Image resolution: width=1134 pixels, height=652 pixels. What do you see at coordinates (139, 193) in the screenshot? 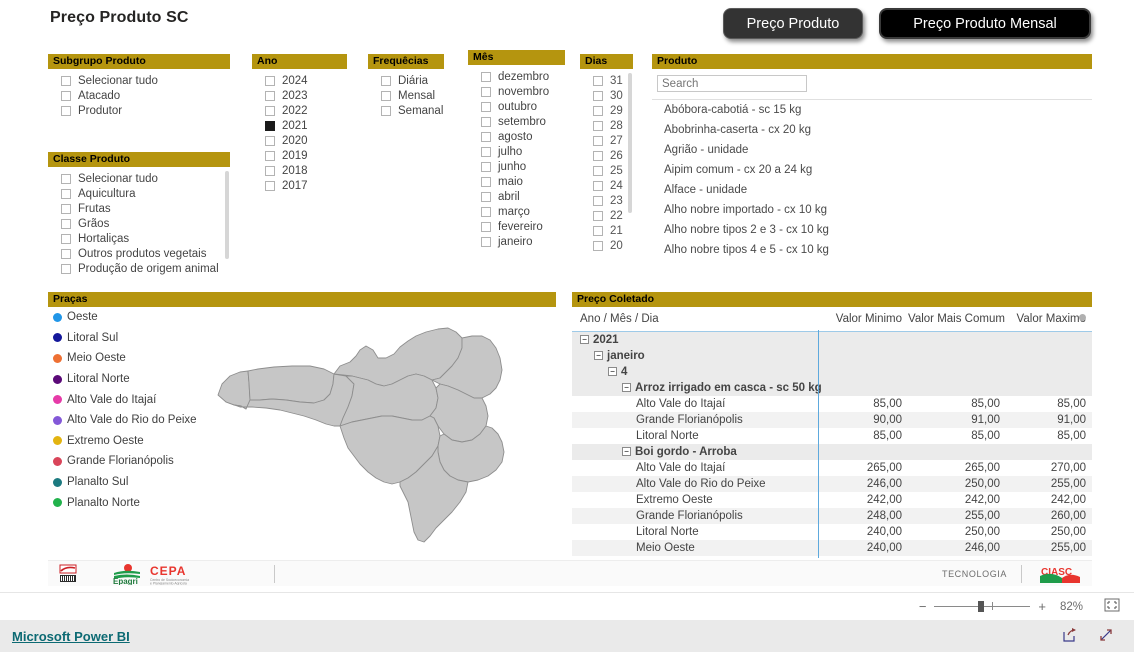
I see `slicer-option: Aquicultura` at bounding box center [139, 193].